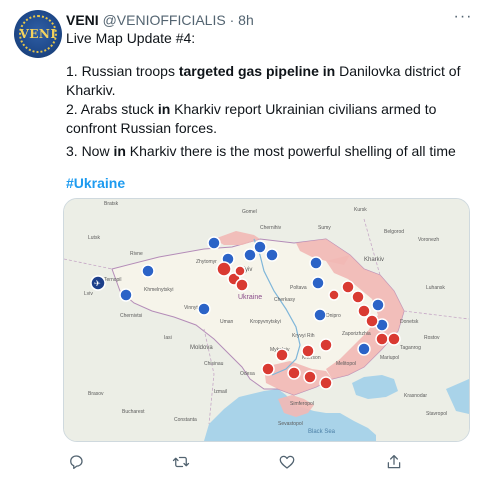 The width and height of the screenshot is (487, 487). I want to click on tweet-timestamp: 8h, so click(246, 20).